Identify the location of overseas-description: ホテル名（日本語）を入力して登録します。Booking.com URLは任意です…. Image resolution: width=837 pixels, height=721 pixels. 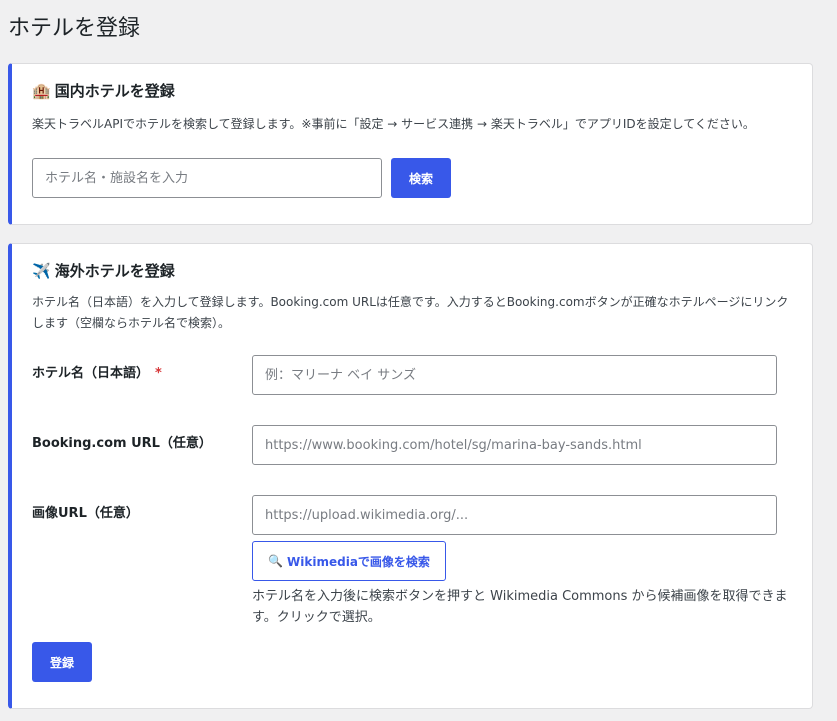
(410, 312).